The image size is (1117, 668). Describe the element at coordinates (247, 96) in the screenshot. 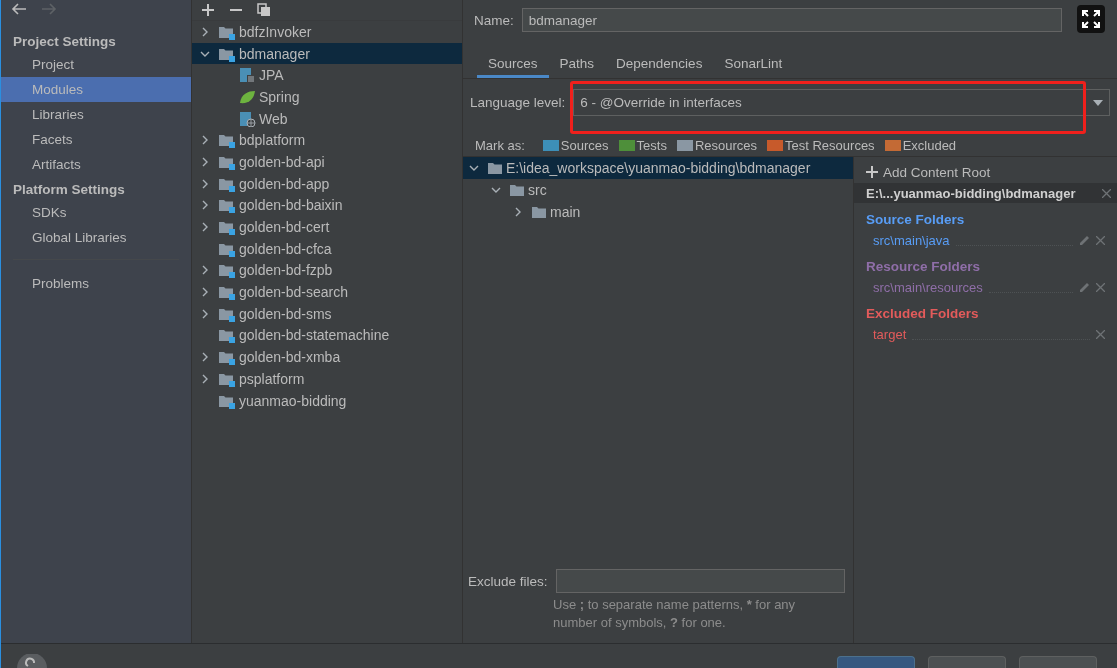

I see `leaf-icon` at that location.